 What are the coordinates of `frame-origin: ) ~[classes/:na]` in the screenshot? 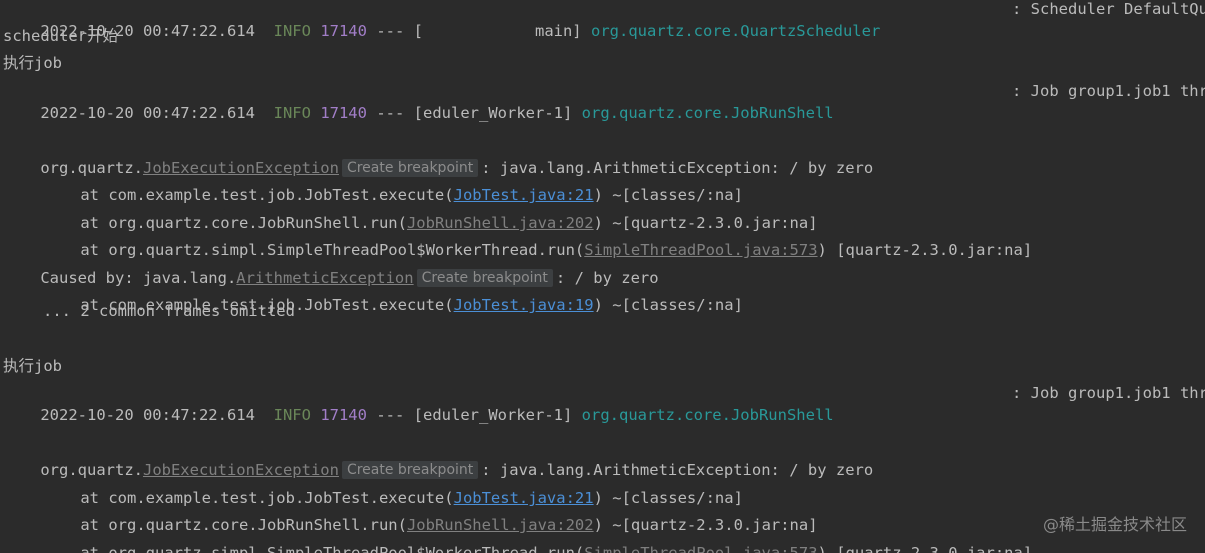 It's located at (668, 305).